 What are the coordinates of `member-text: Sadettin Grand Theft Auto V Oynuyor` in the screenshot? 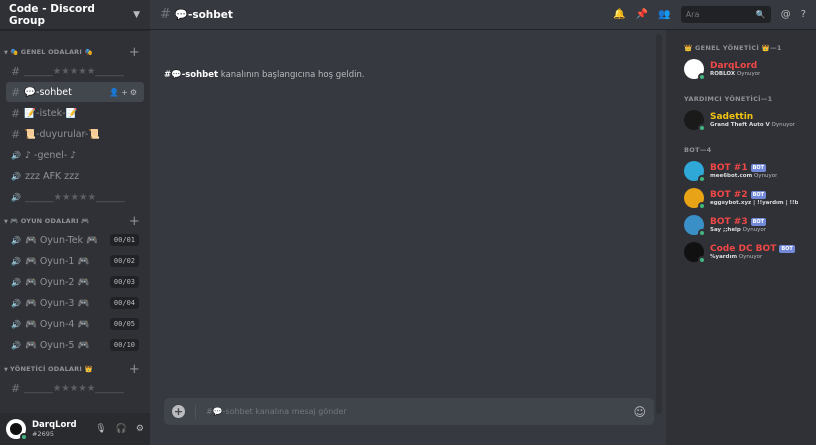 It's located at (752, 120).